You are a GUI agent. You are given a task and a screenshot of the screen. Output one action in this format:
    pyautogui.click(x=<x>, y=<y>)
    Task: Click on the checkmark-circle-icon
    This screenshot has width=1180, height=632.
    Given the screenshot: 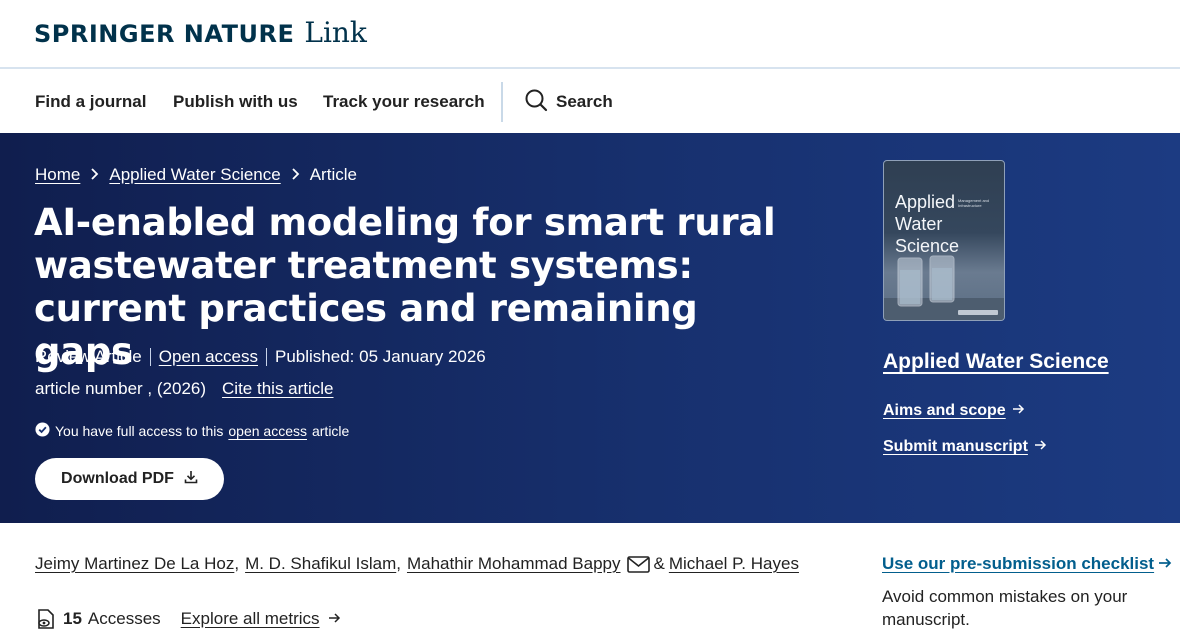 What is the action you would take?
    pyautogui.click(x=42, y=431)
    